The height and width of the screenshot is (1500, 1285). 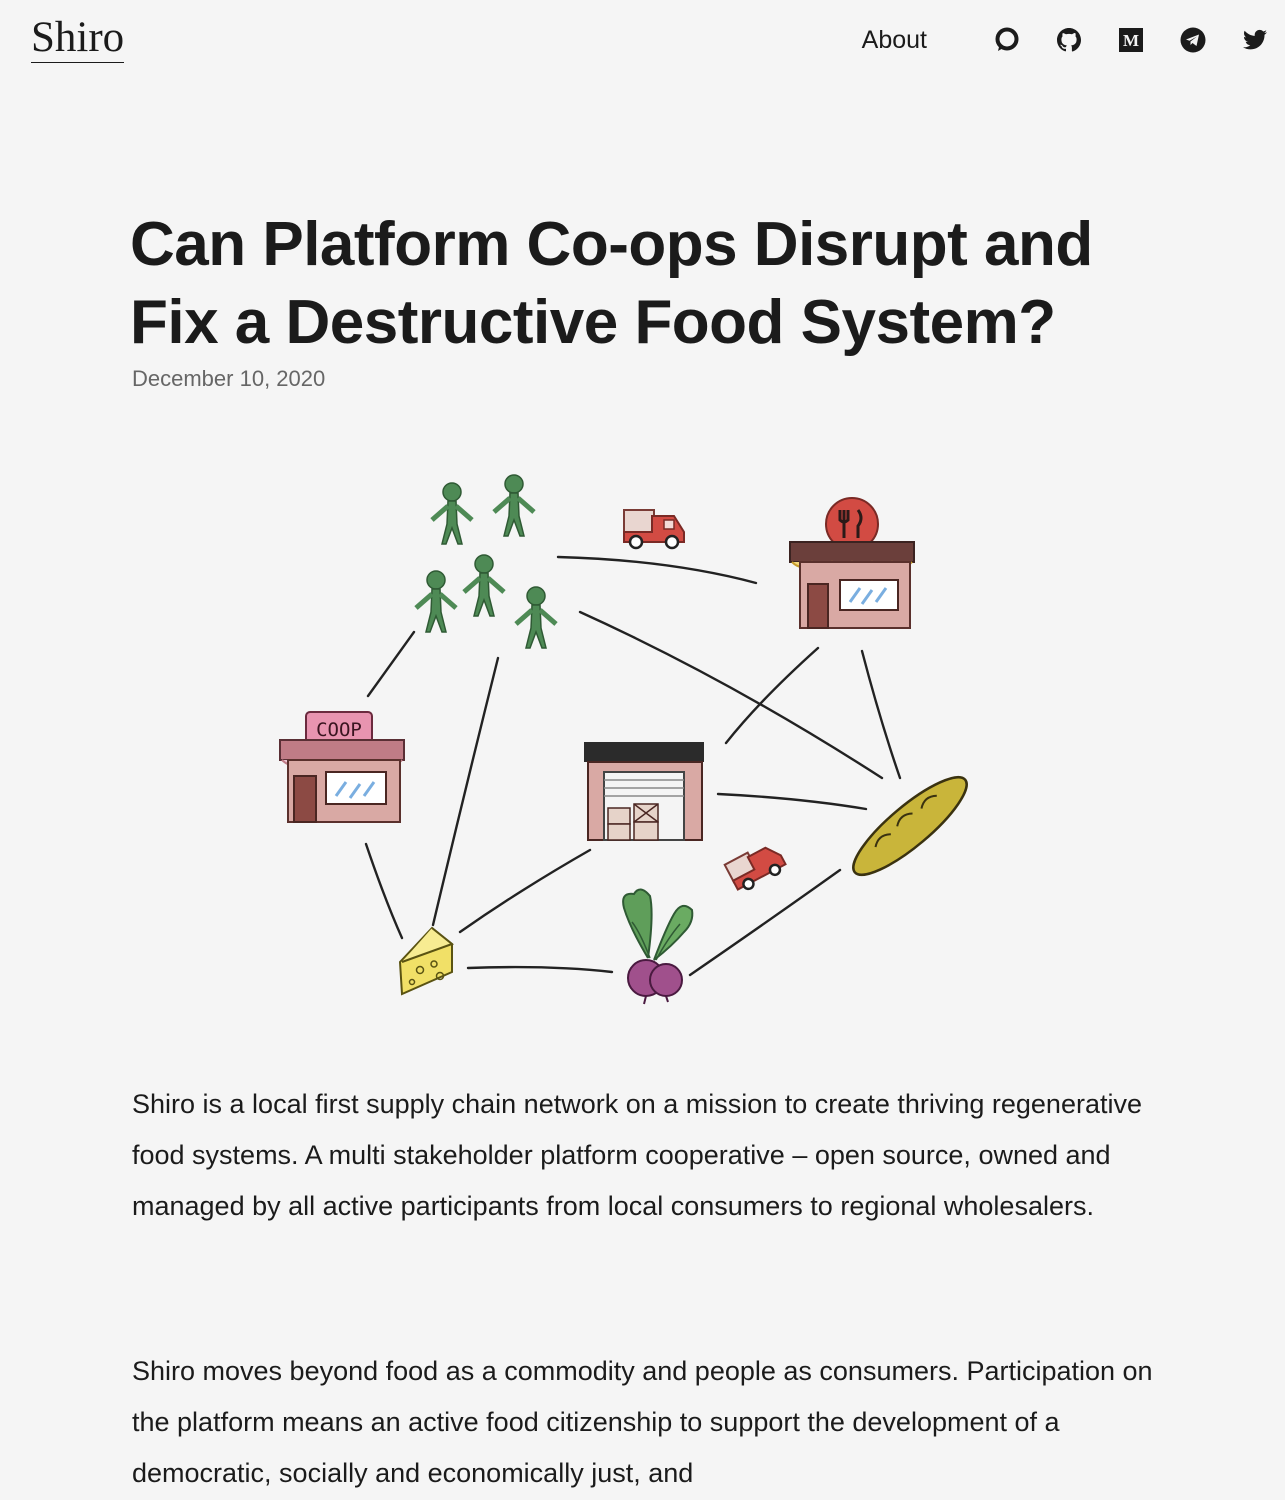 I want to click on warehouse-icon, so click(x=644, y=791).